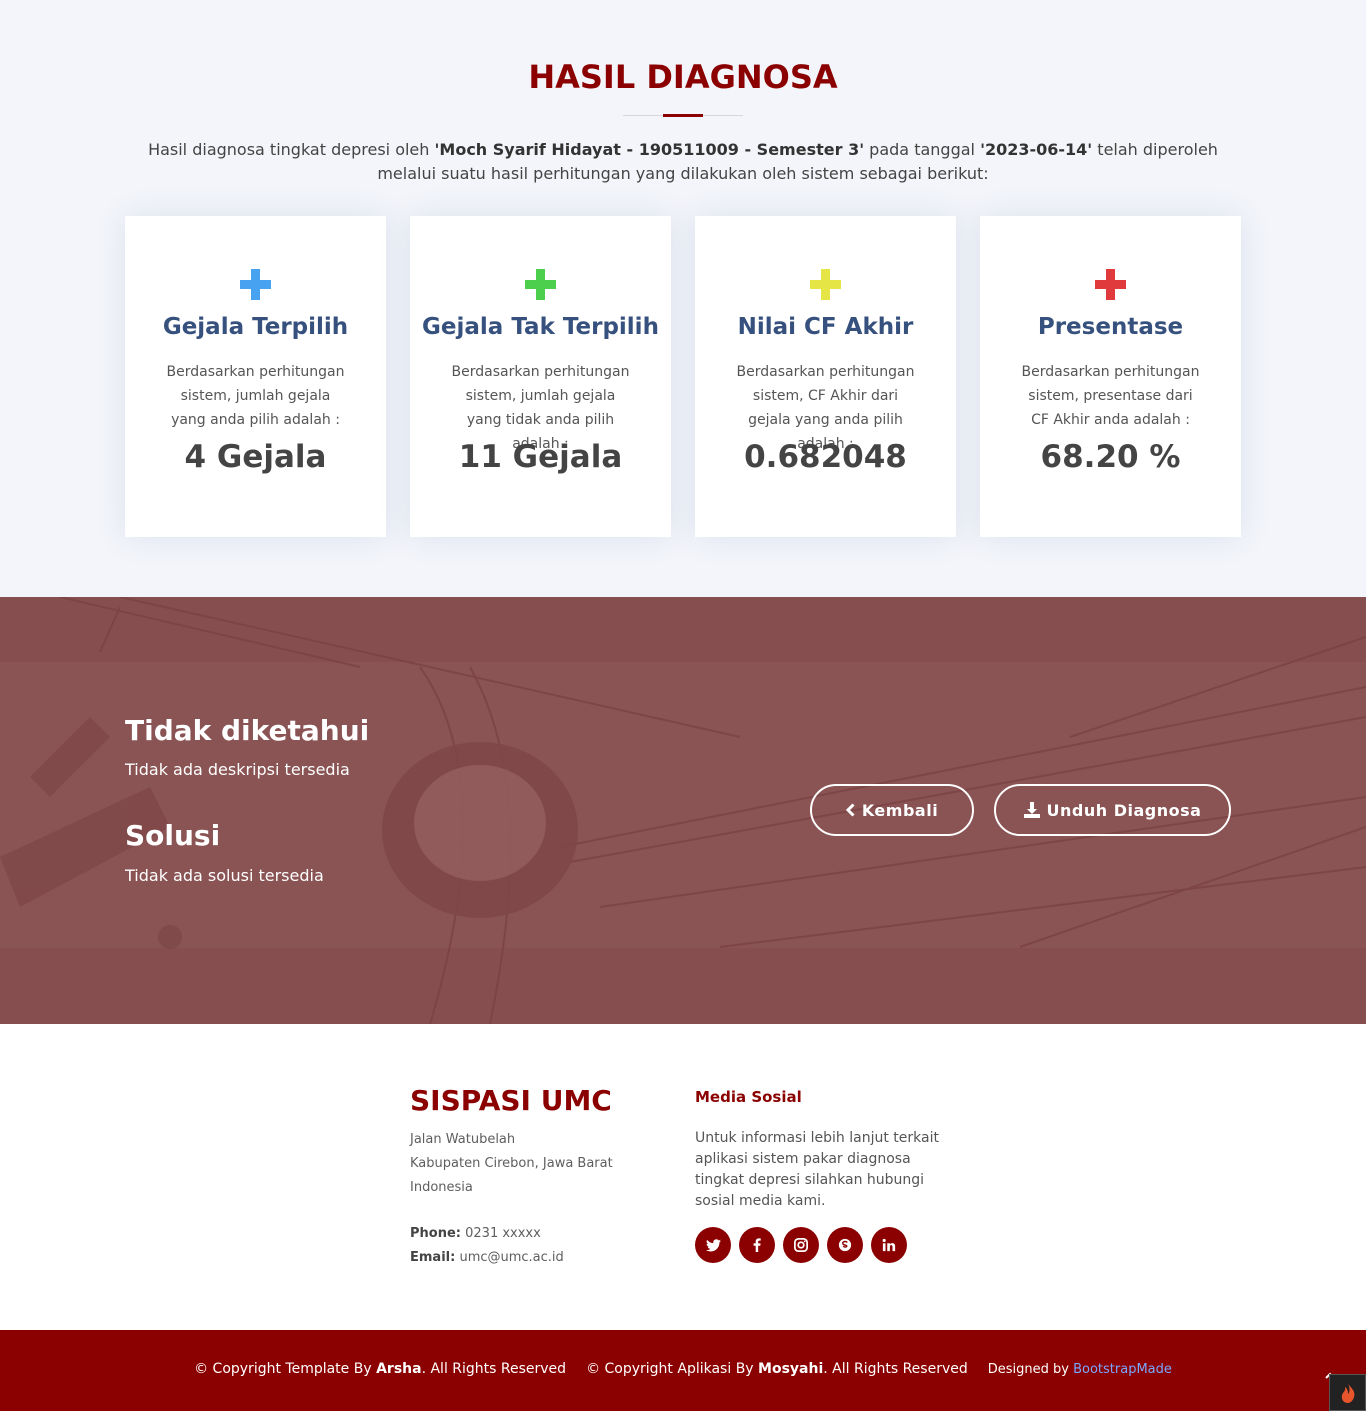 The height and width of the screenshot is (1411, 1366). I want to click on facebook-link, so click(757, 1245).